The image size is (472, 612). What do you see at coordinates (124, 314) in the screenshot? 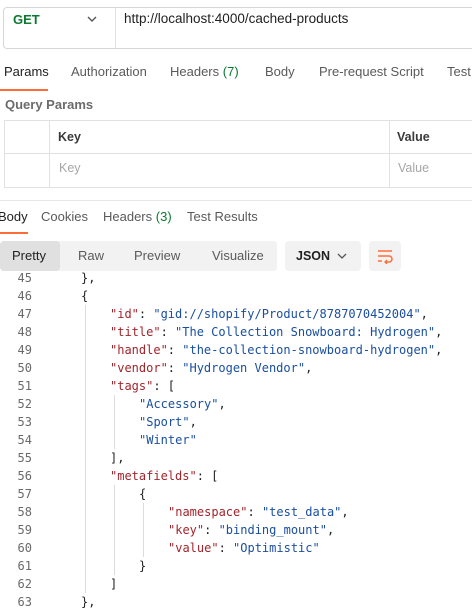
I see `json-key: "id"` at bounding box center [124, 314].